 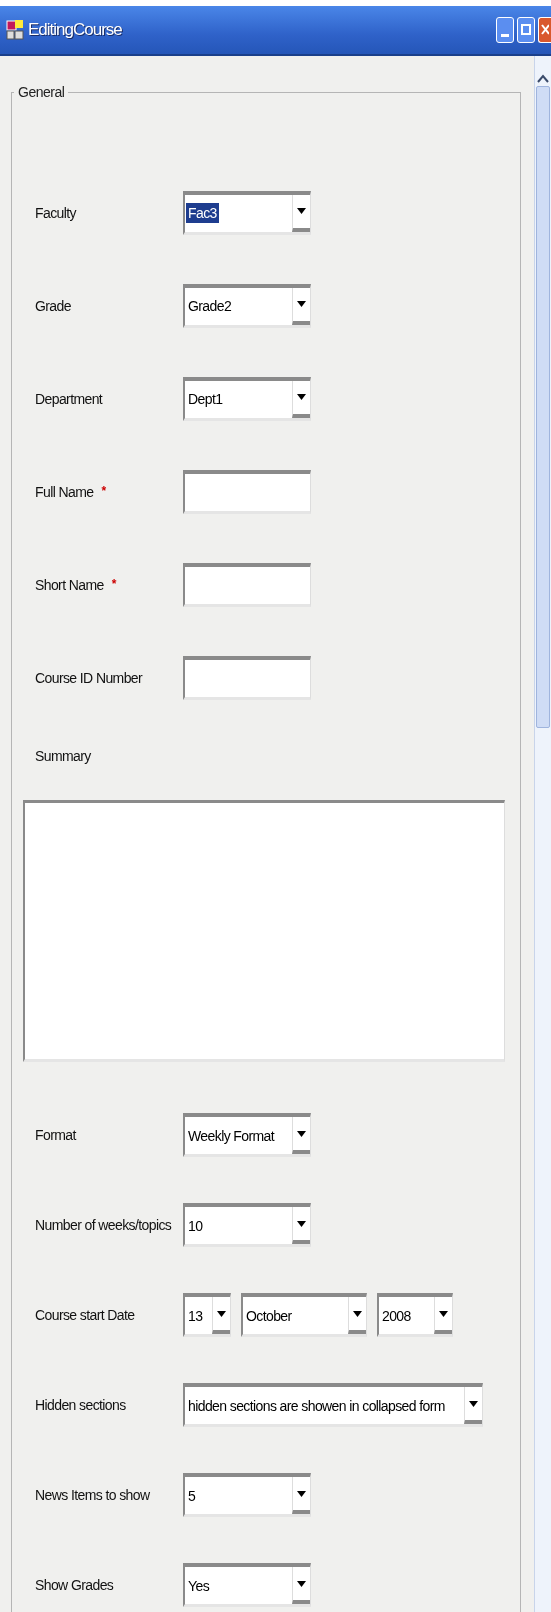 I want to click on dropdown-field: 10, so click(x=247, y=1225).